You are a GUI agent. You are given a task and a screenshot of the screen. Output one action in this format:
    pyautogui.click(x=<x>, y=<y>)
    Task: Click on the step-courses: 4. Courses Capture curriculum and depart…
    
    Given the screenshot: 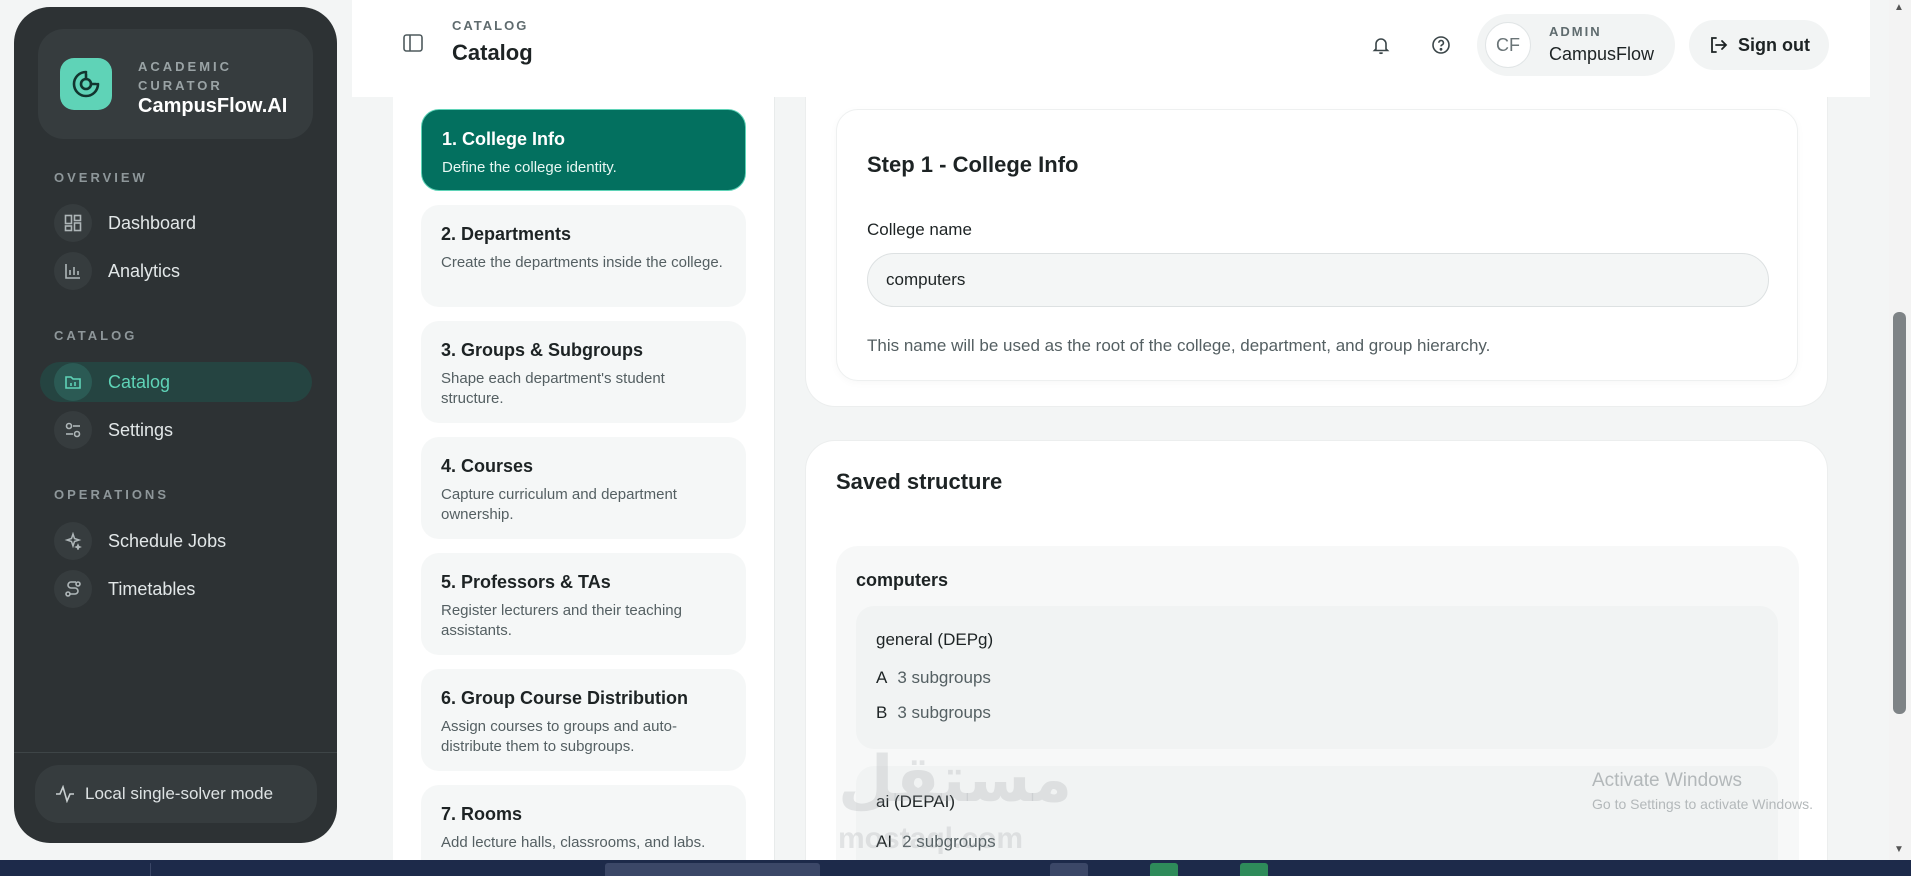 What is the action you would take?
    pyautogui.click(x=583, y=488)
    